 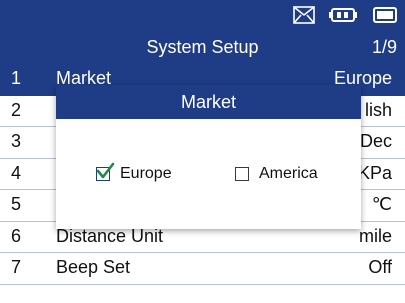 I want to click on item-number: 4, so click(x=16, y=172).